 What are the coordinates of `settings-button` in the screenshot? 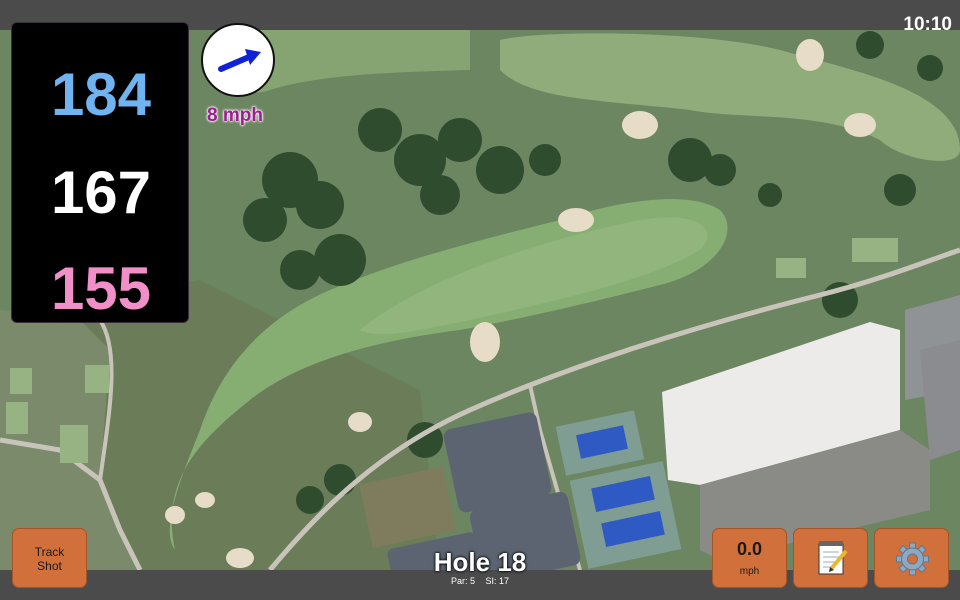 It's located at (911, 558).